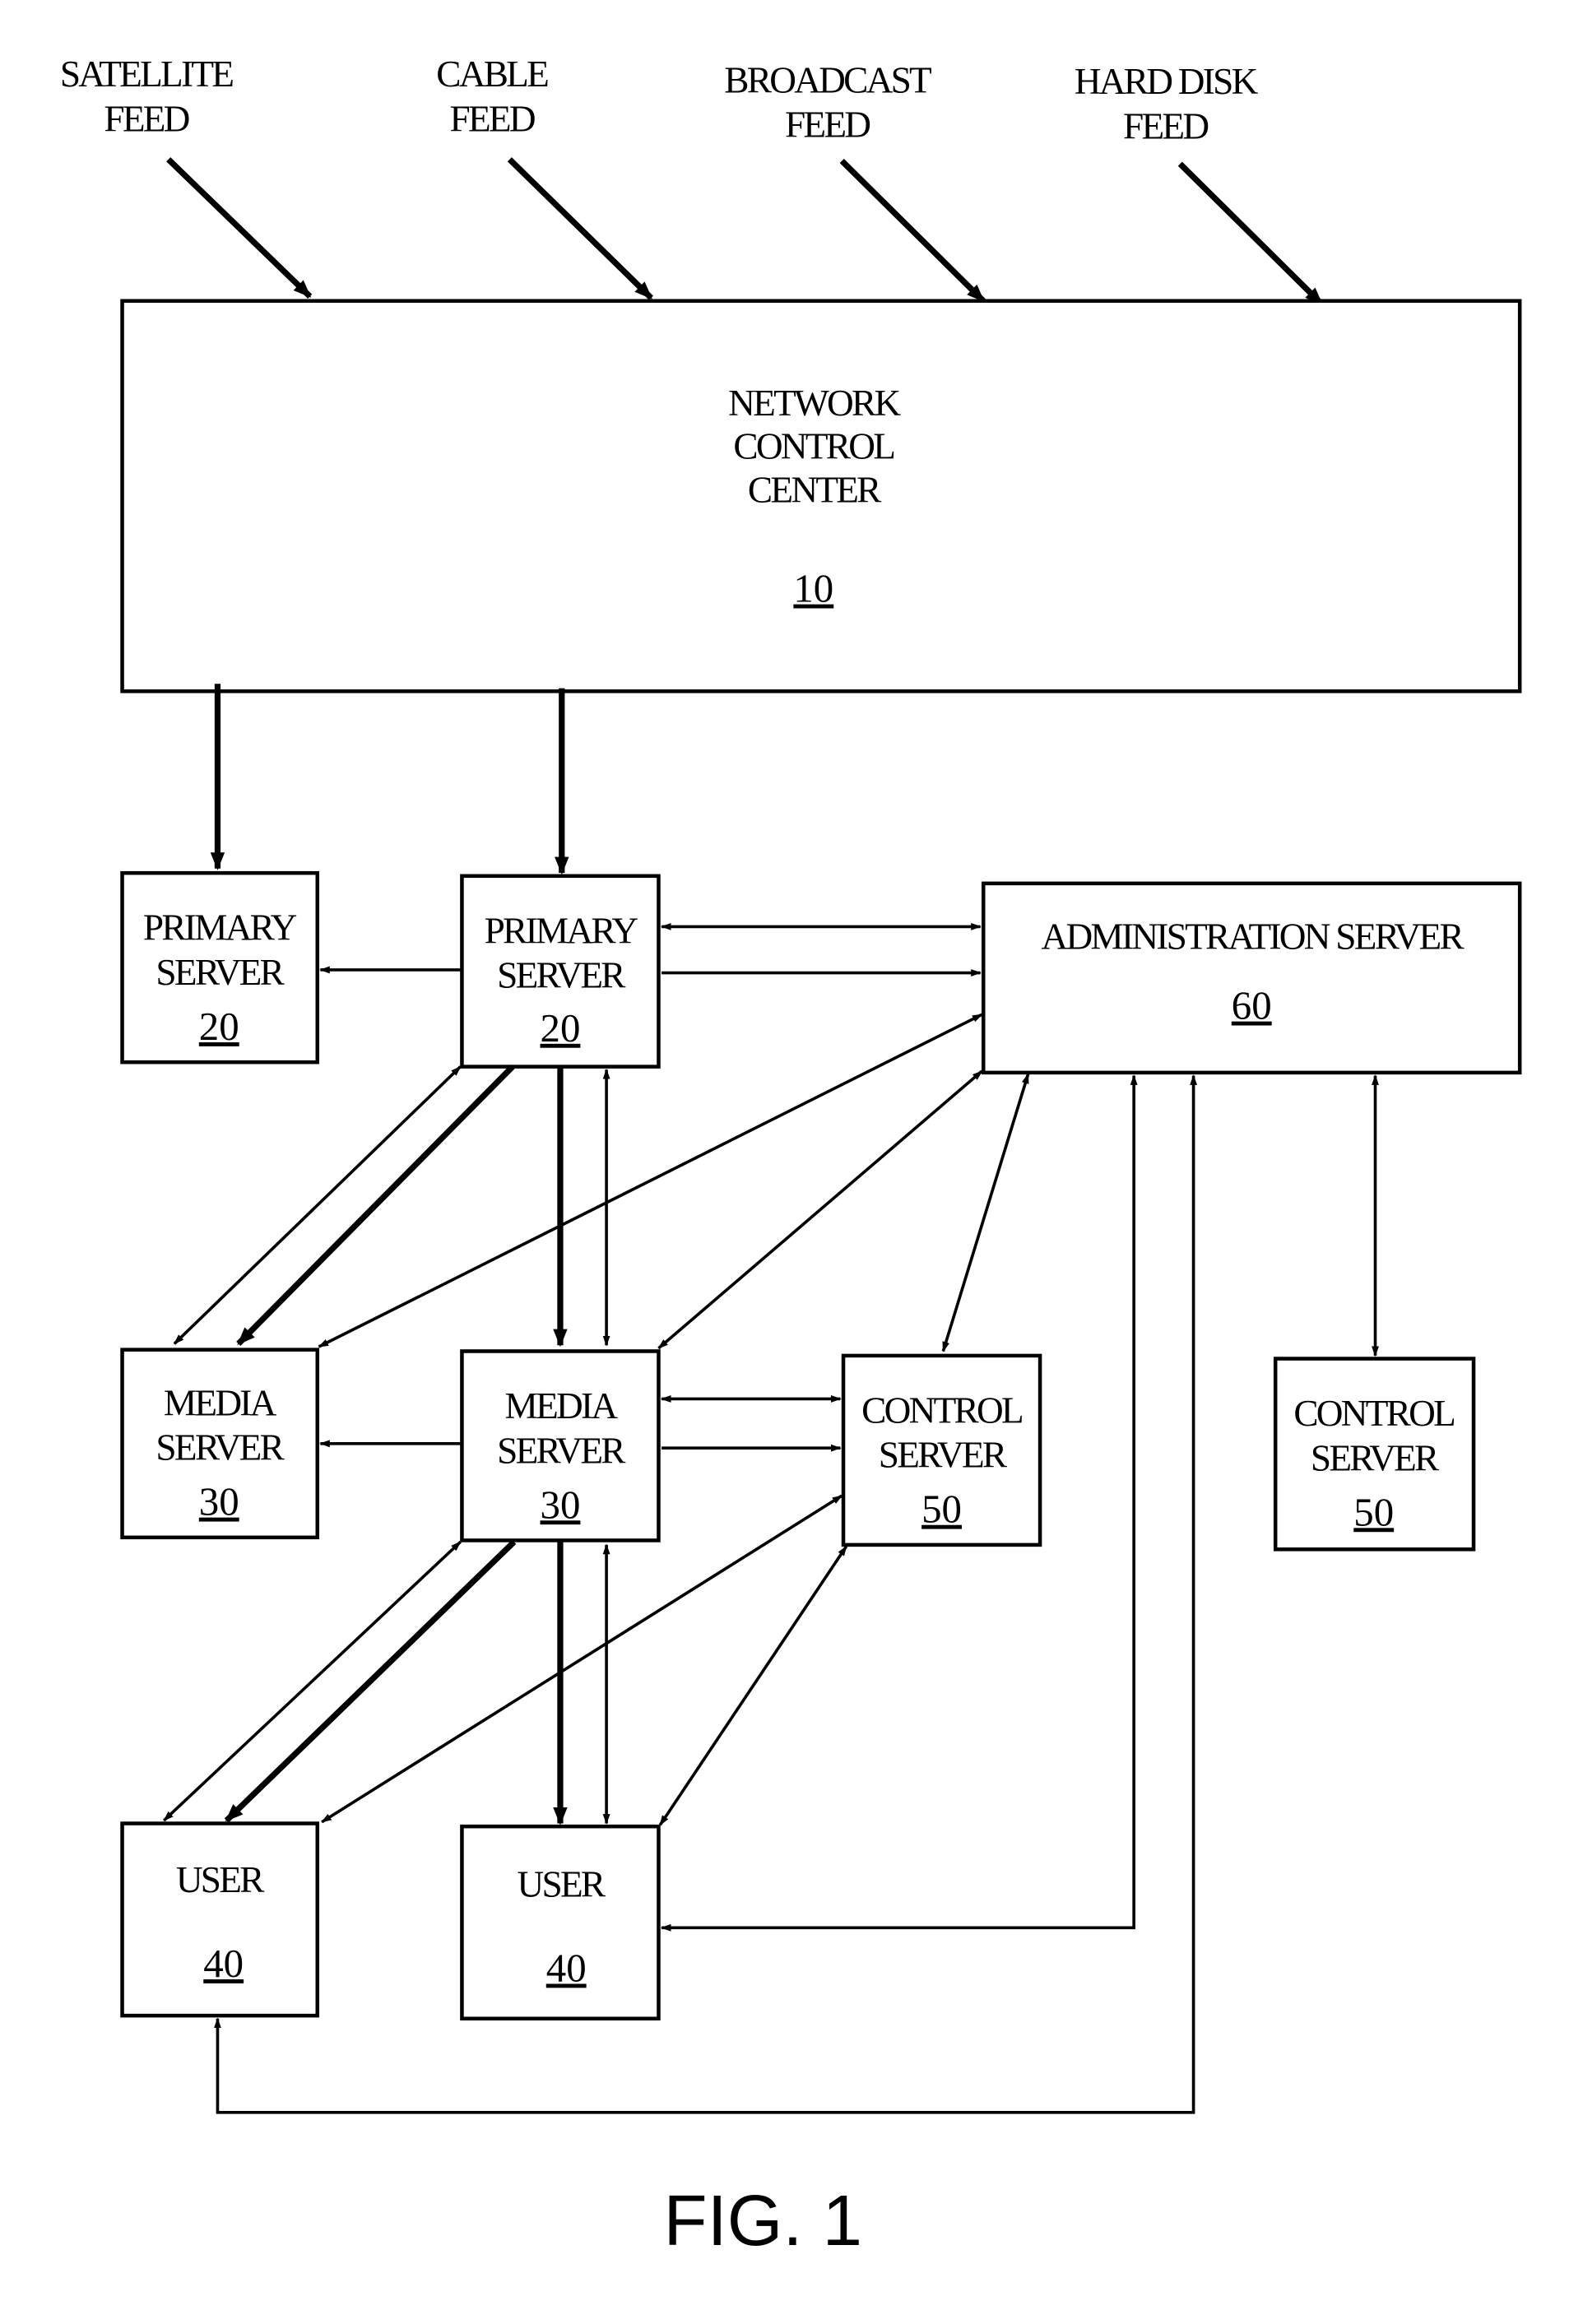 Image resolution: width=1569 pixels, height=2324 pixels. I want to click on primary2-to-media1, so click(375, 1205).